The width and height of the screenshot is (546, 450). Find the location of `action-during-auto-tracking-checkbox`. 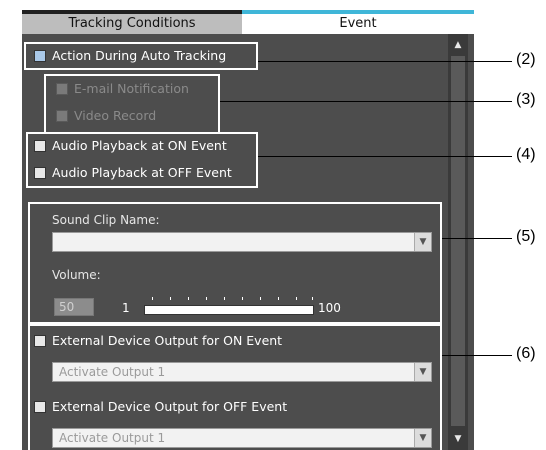

action-during-auto-tracking-checkbox is located at coordinates (40, 56).